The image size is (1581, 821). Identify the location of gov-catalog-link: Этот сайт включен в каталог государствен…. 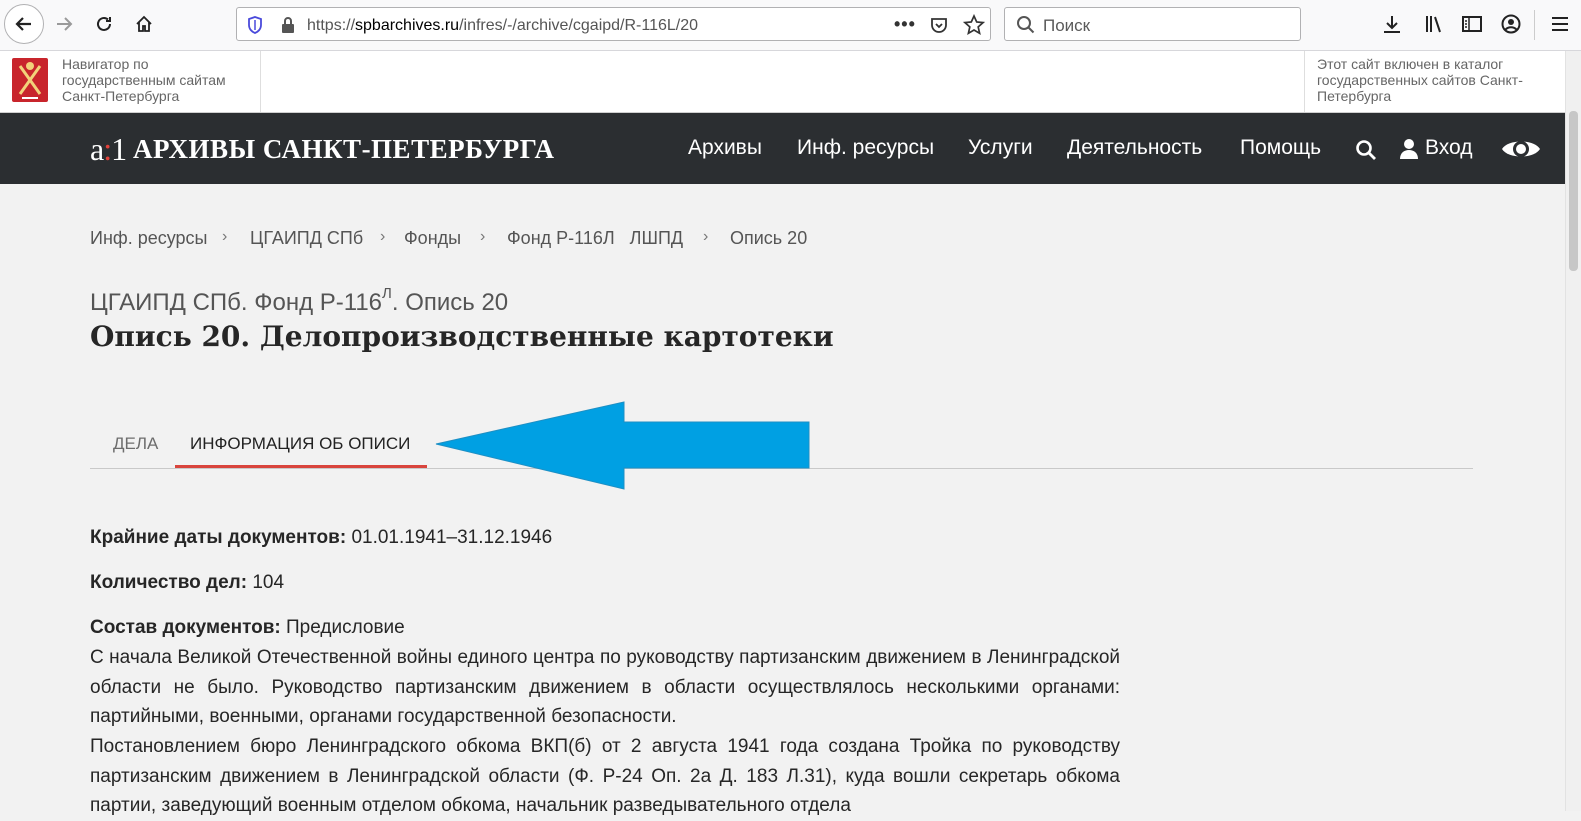
(1435, 81).